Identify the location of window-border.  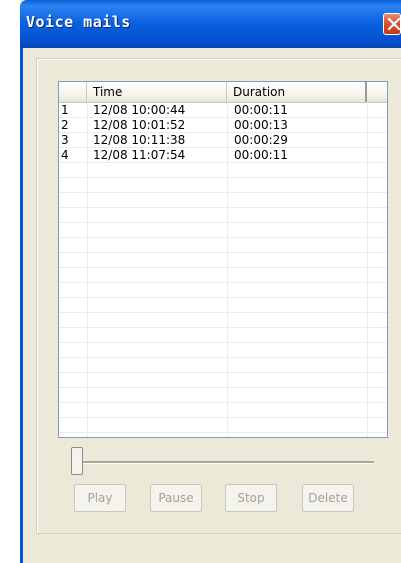
(21, 305).